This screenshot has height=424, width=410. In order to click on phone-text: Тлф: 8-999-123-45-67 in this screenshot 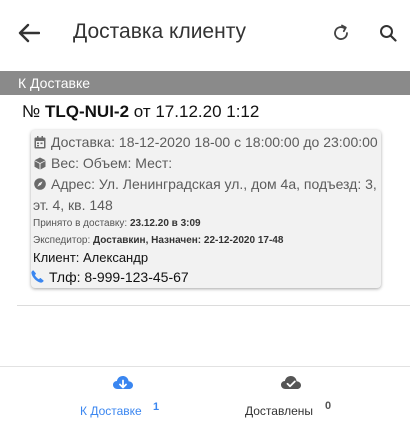, I will do `click(119, 277)`.